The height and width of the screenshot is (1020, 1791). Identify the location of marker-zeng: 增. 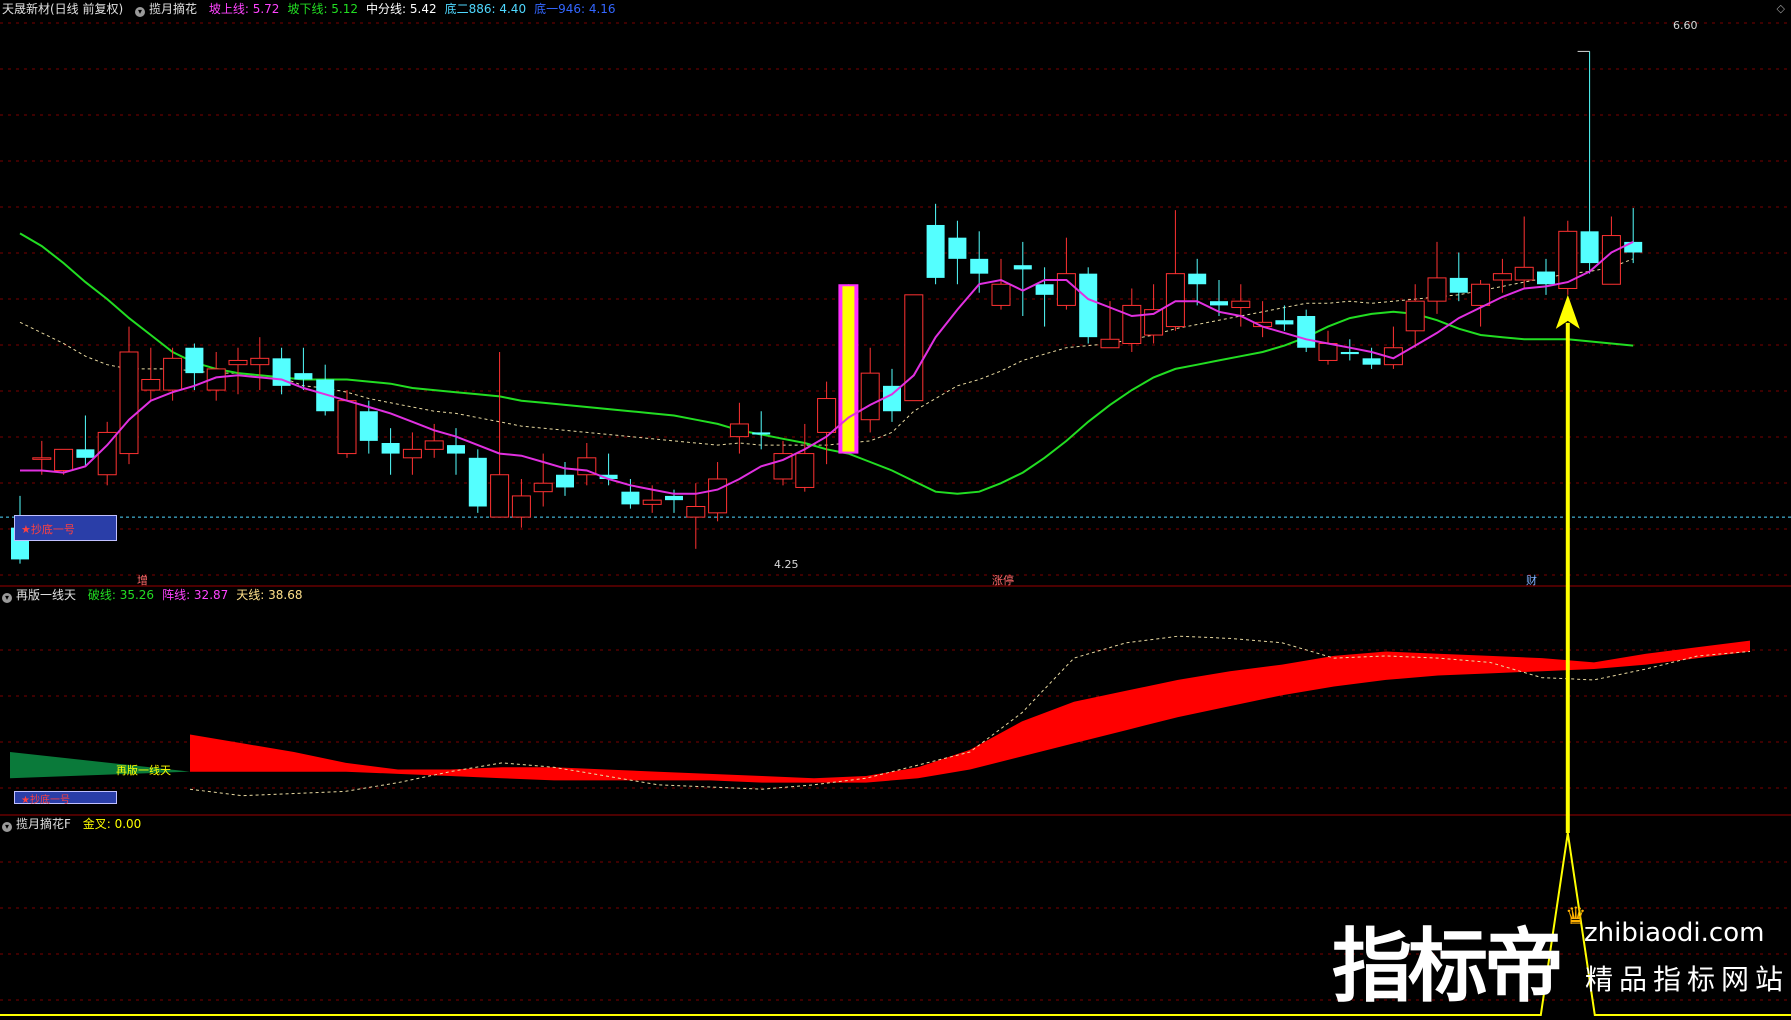
(142, 580).